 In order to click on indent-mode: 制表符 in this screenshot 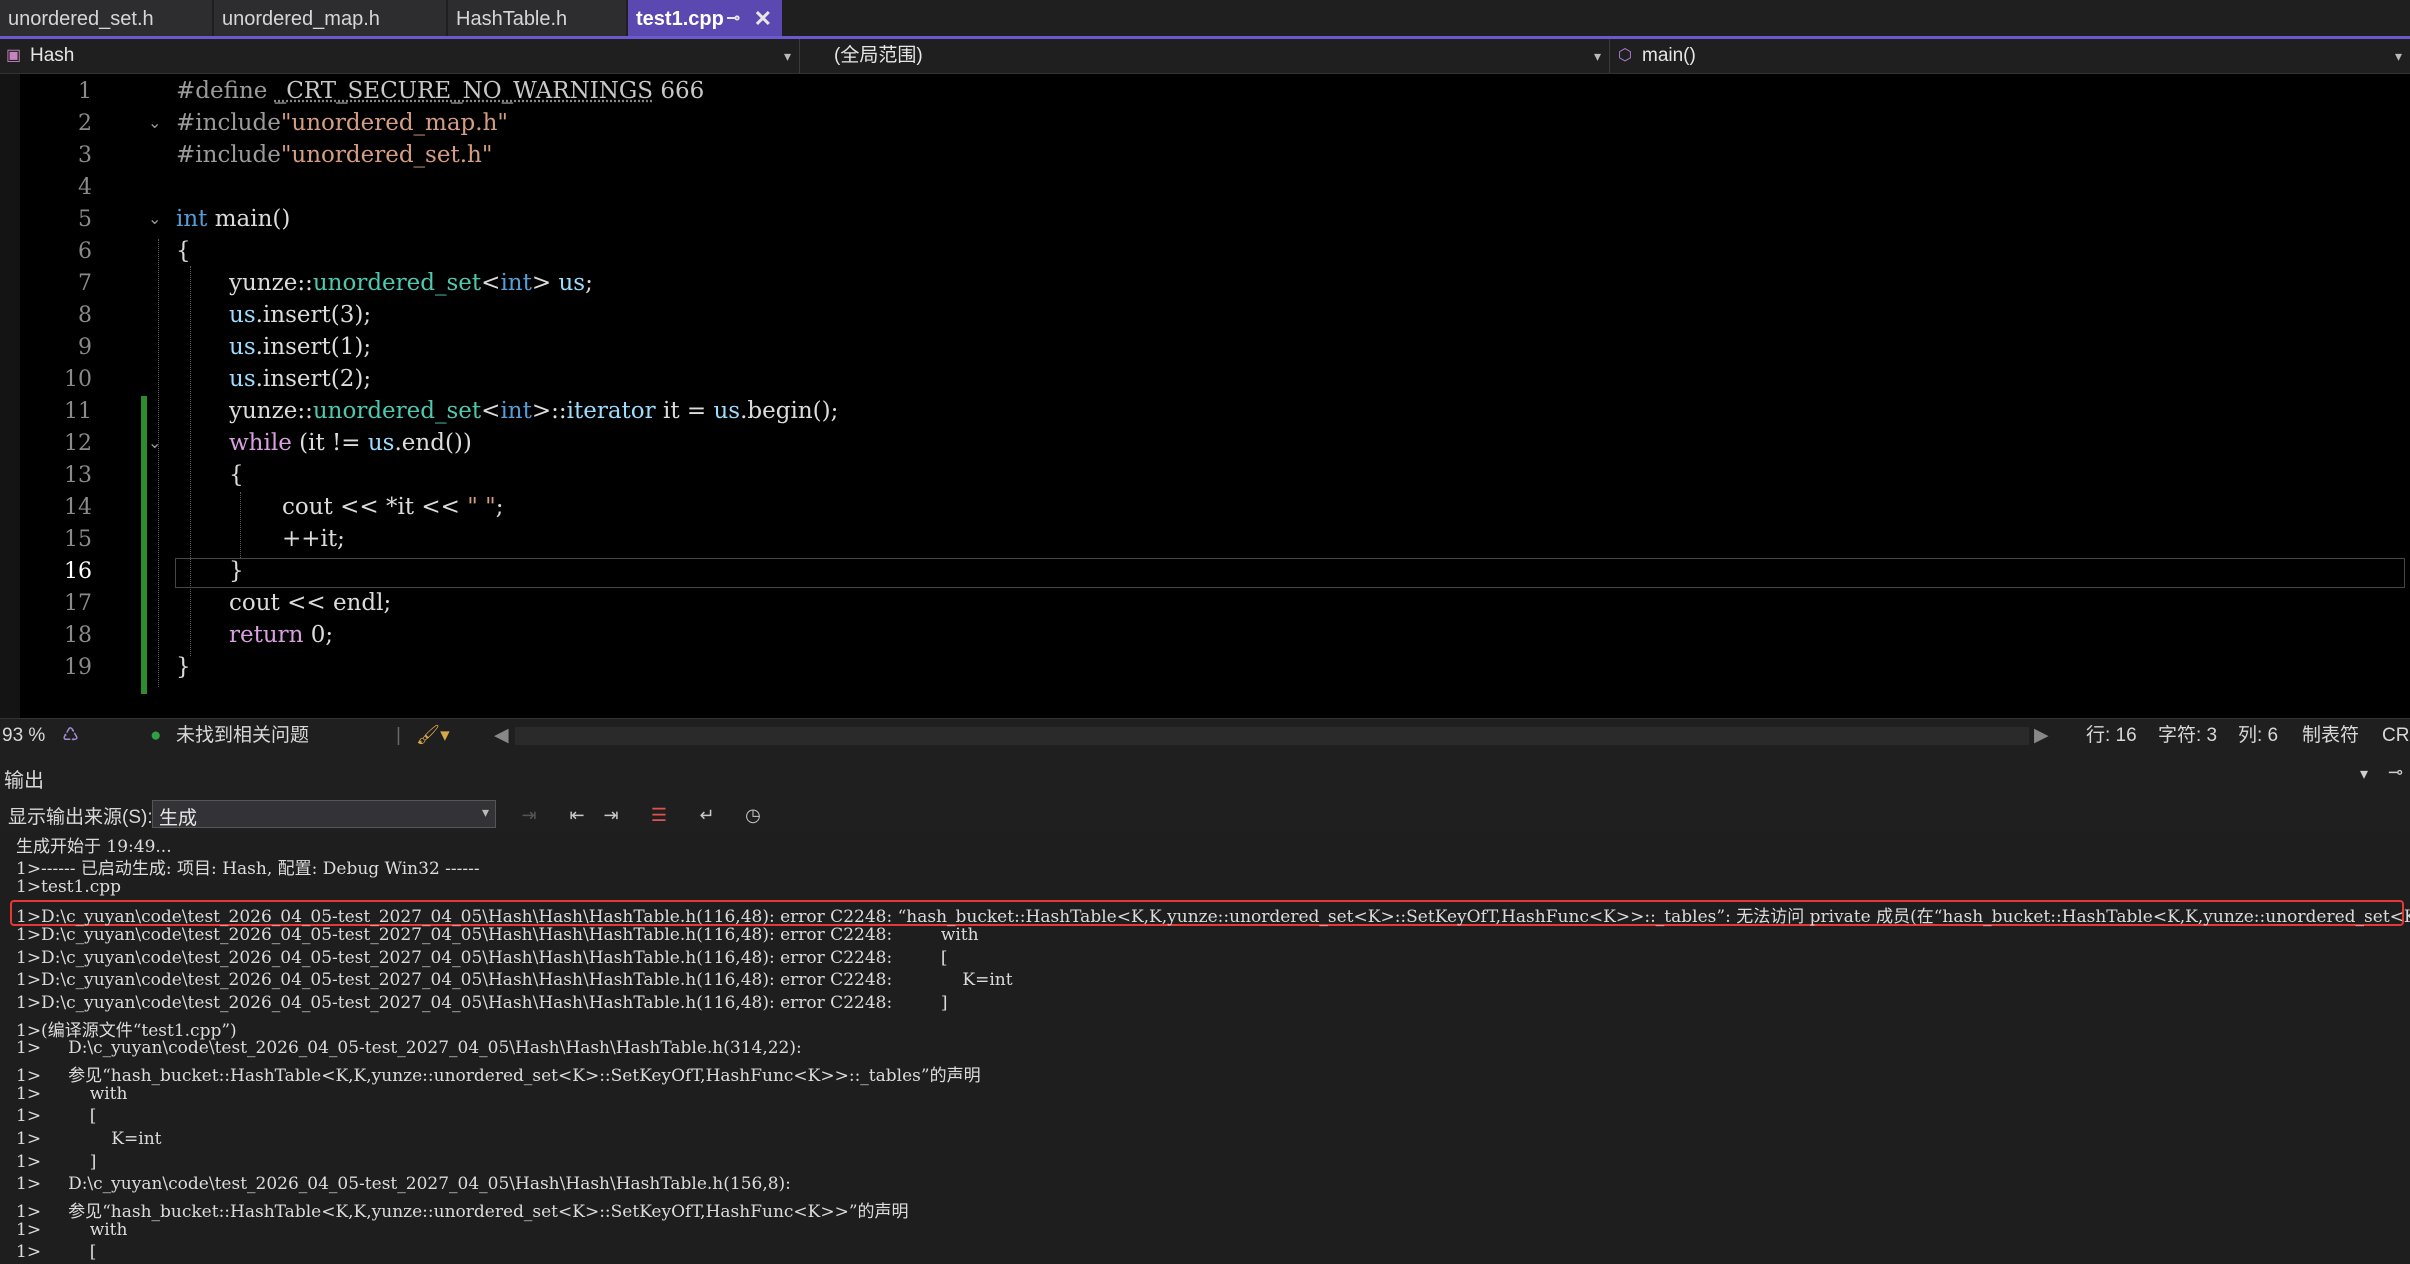, I will do `click(2330, 736)`.